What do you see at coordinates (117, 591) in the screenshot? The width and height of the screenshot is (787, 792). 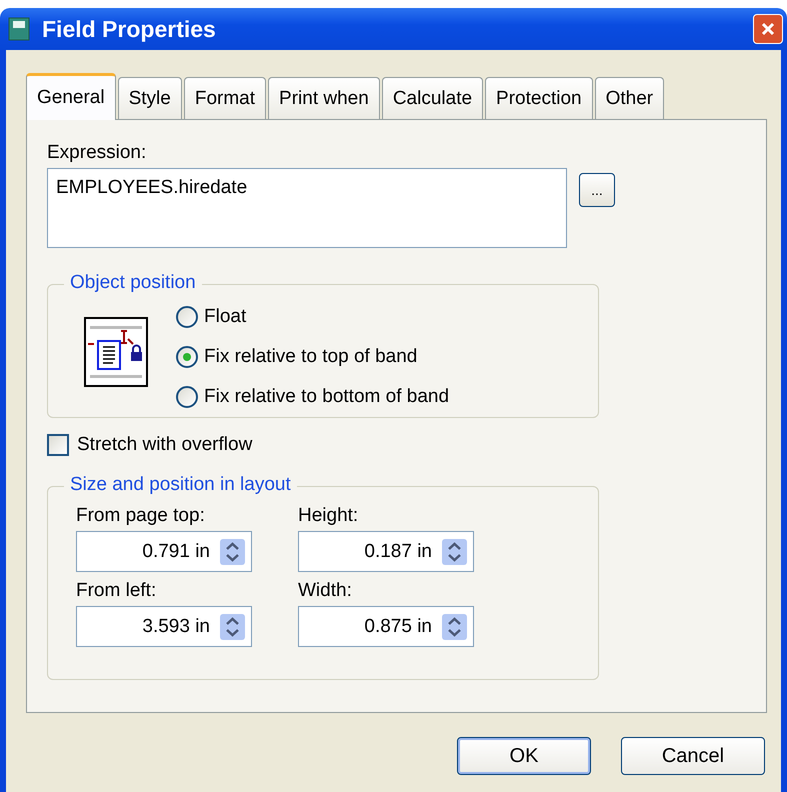 I see `field-label: From left:` at bounding box center [117, 591].